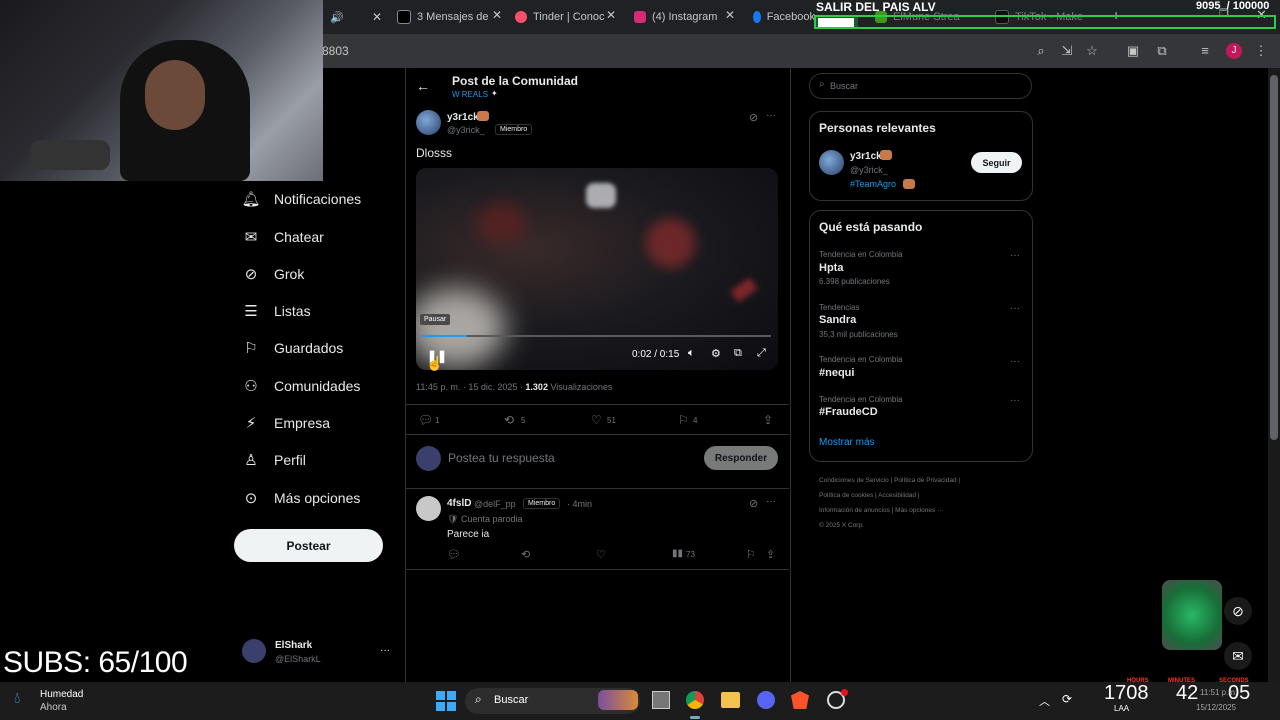  Describe the element at coordinates (1092, 51) in the screenshot. I see `star-icon: ☆` at that location.